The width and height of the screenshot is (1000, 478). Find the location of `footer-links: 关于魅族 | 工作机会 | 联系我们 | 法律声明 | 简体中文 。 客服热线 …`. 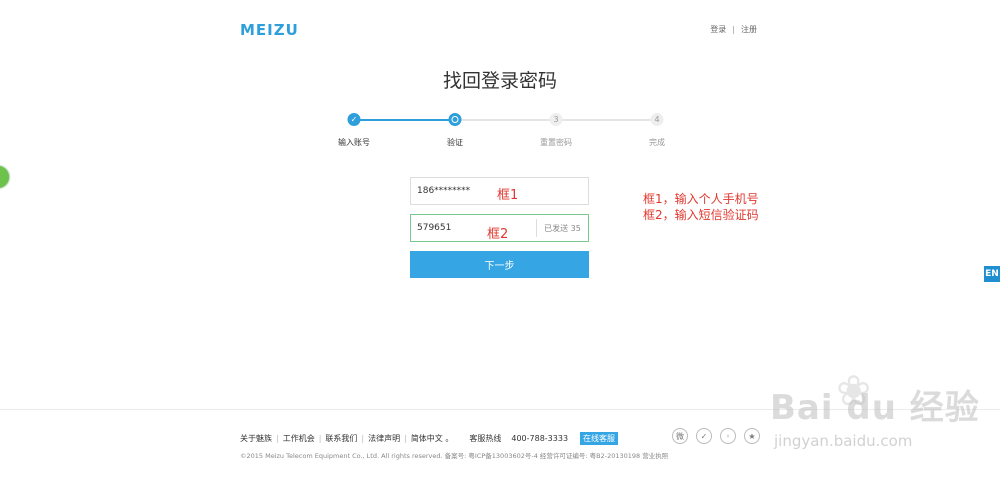

footer-links: 关于魅族 | 工作机会 | 联系我们 | 法律声明 | 简体中文 。 客服热线 … is located at coordinates (429, 438).